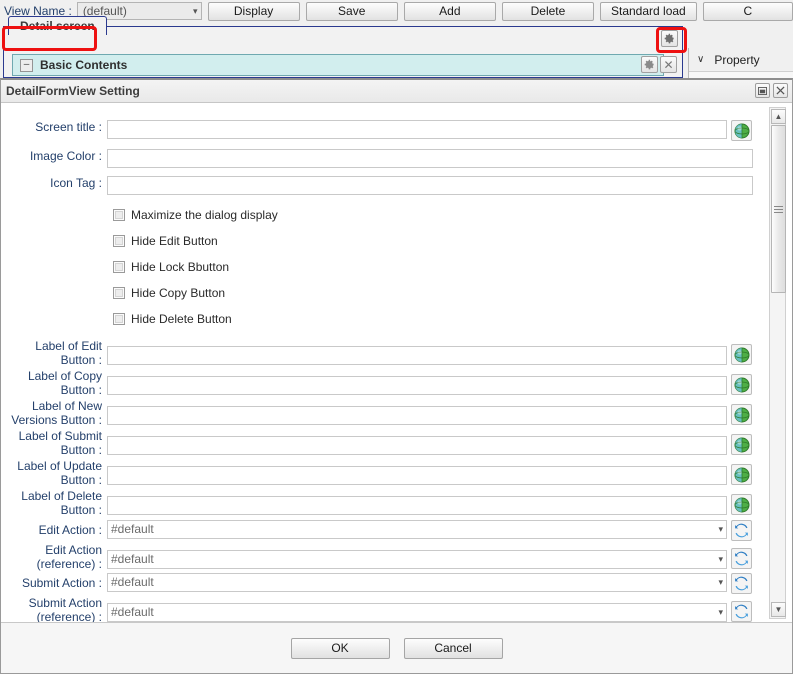 The height and width of the screenshot is (674, 793). Describe the element at coordinates (61, 496) in the screenshot. I see `label-line-1: Label of Delete` at that location.